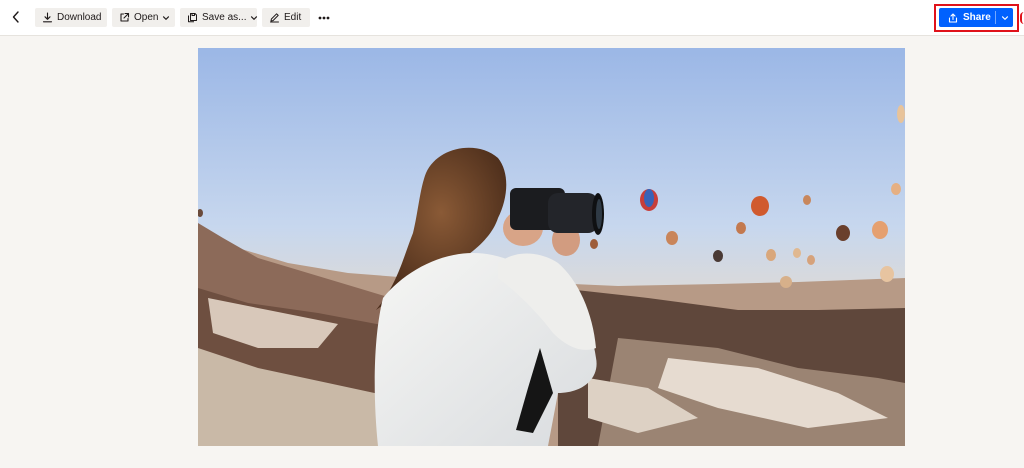  I want to click on chevron-left-icon, so click(15, 17).